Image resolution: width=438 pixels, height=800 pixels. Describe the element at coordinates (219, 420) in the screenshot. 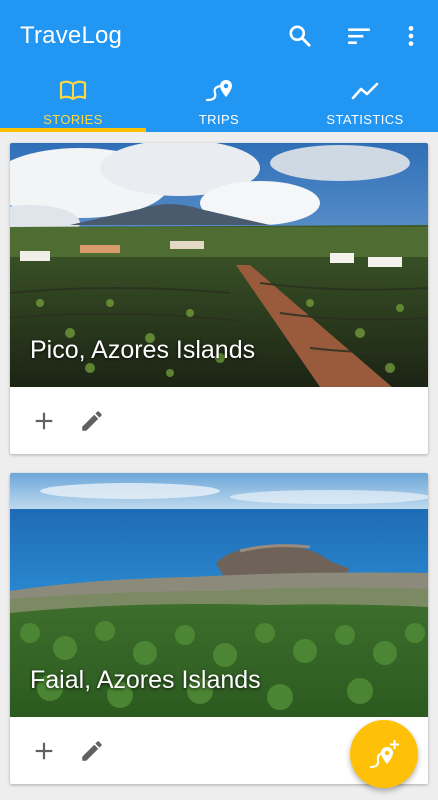

I see `story-actions` at that location.